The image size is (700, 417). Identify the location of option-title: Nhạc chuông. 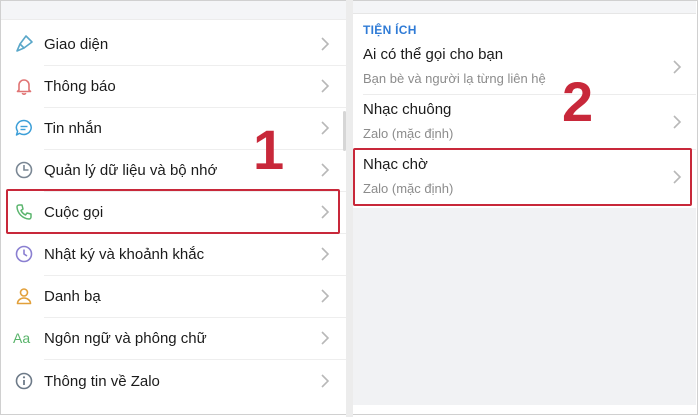
(407, 109).